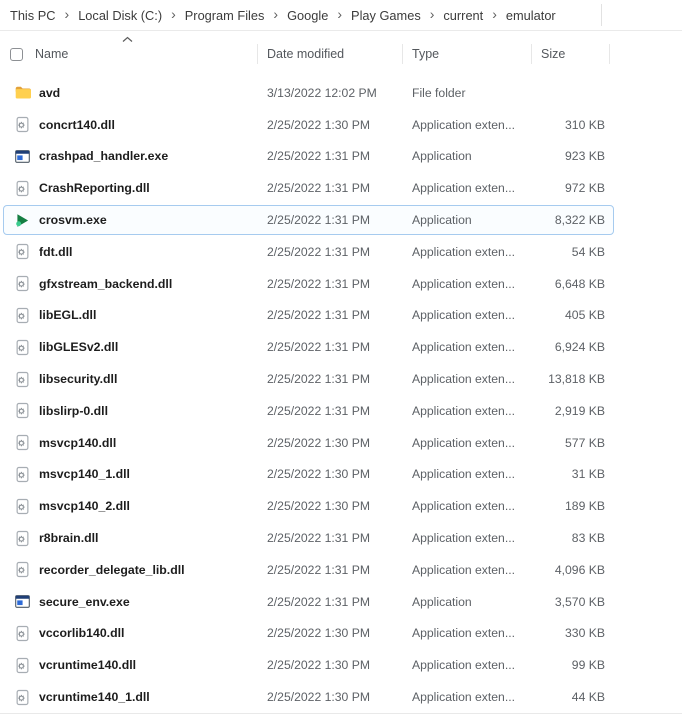  I want to click on breadcrumb-item: Local Disk (C:), so click(120, 15).